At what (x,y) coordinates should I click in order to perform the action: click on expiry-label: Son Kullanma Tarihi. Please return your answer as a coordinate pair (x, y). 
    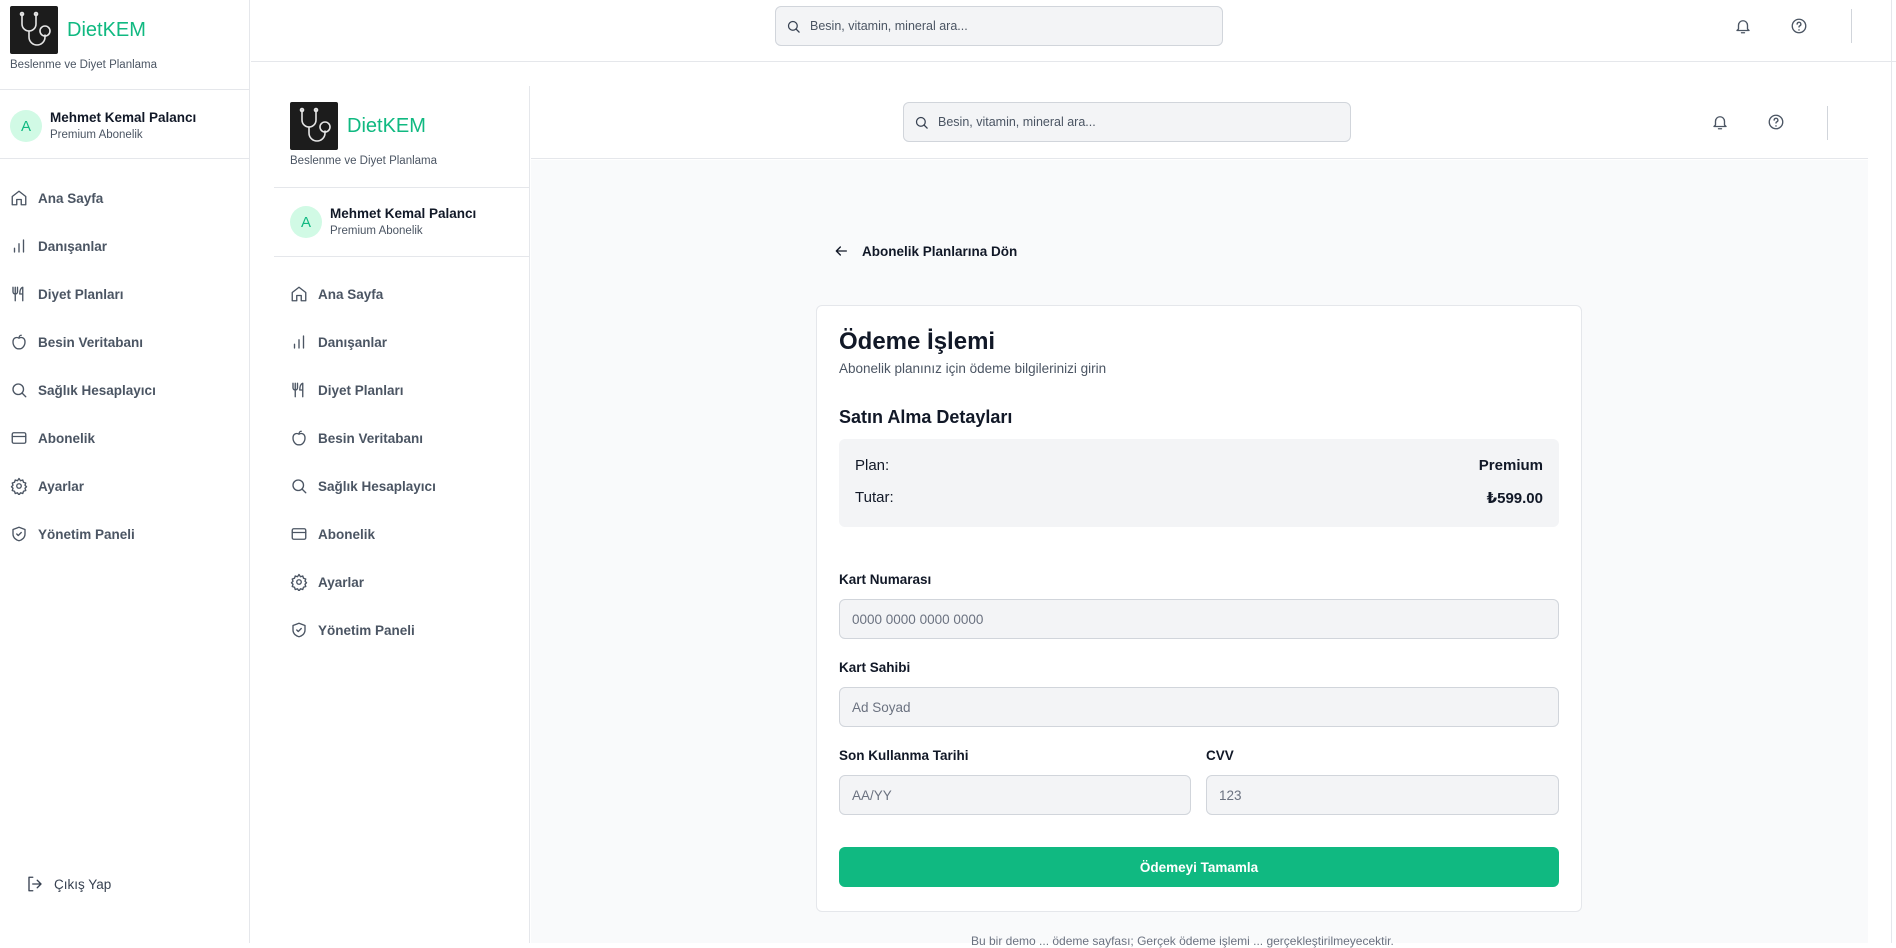
    Looking at the image, I should click on (904, 755).